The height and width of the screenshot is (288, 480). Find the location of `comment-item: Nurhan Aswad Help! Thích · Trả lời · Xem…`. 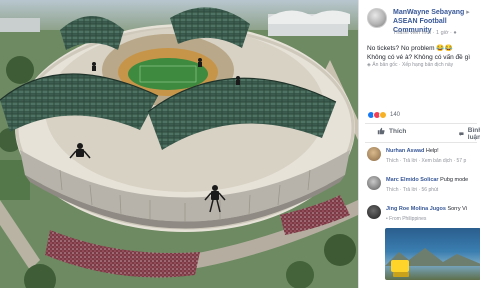

comment-item: Nurhan Aswad Help! Thích · Trả lời · Xem… is located at coordinates (423, 162).